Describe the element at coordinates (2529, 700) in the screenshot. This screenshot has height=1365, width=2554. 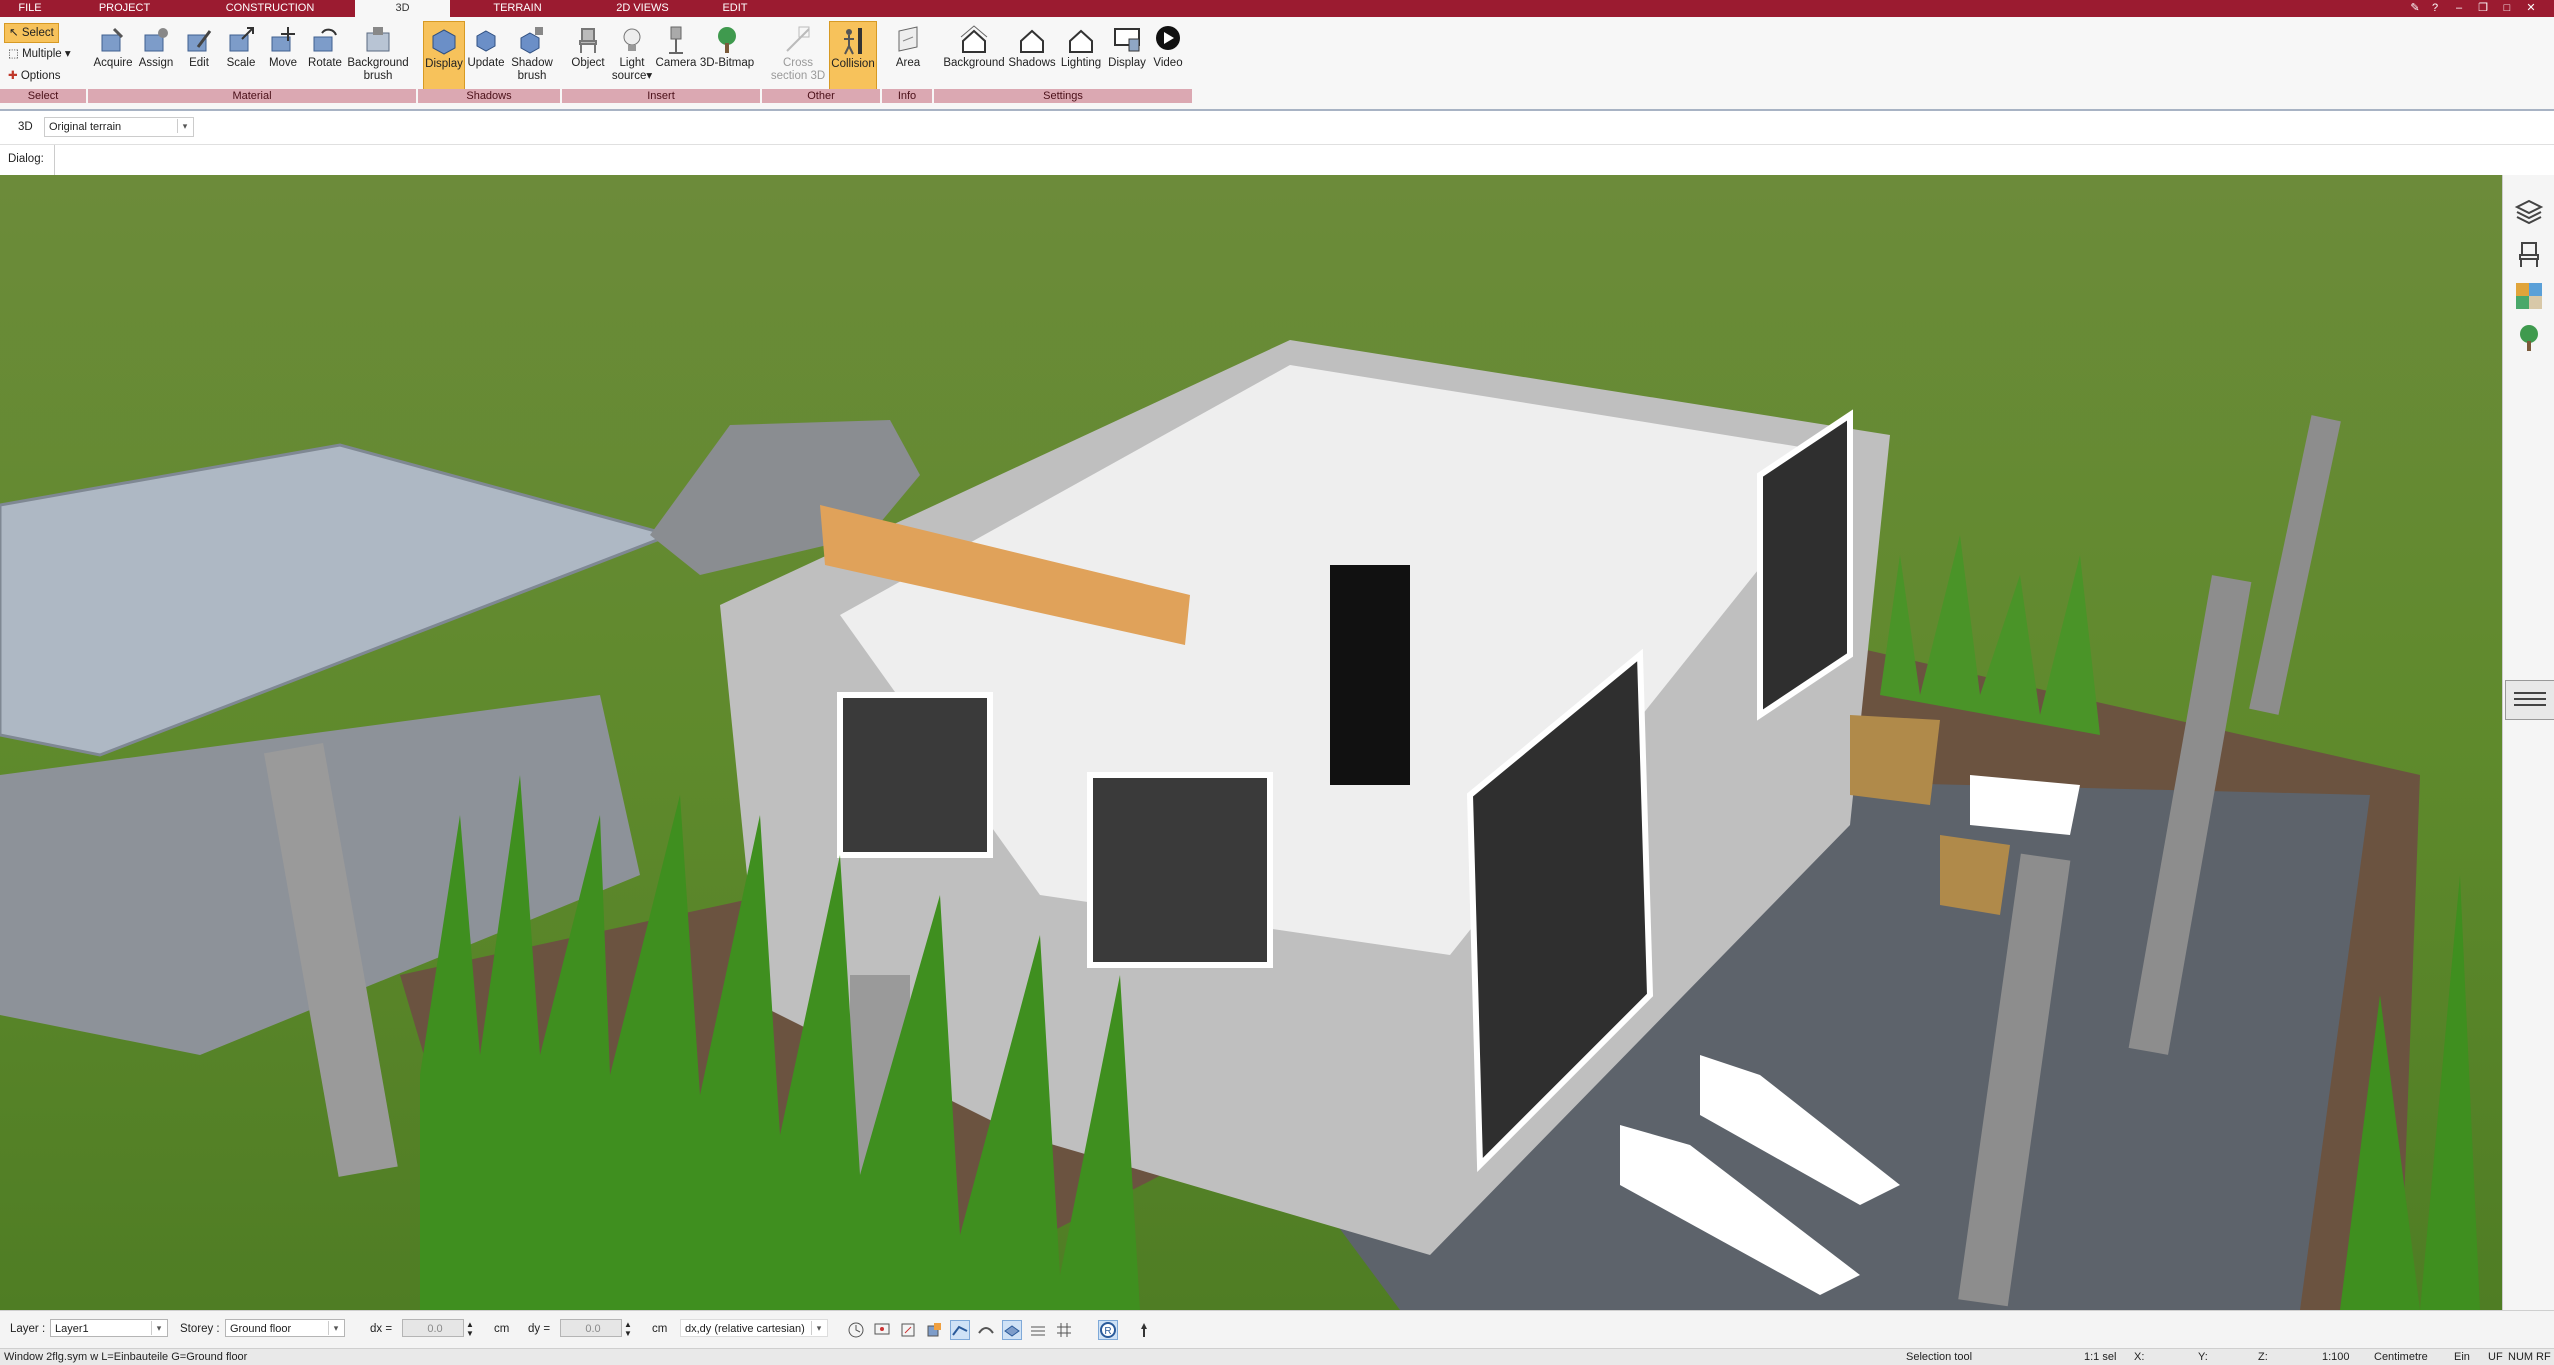
I see `panel-toggle-handle` at that location.